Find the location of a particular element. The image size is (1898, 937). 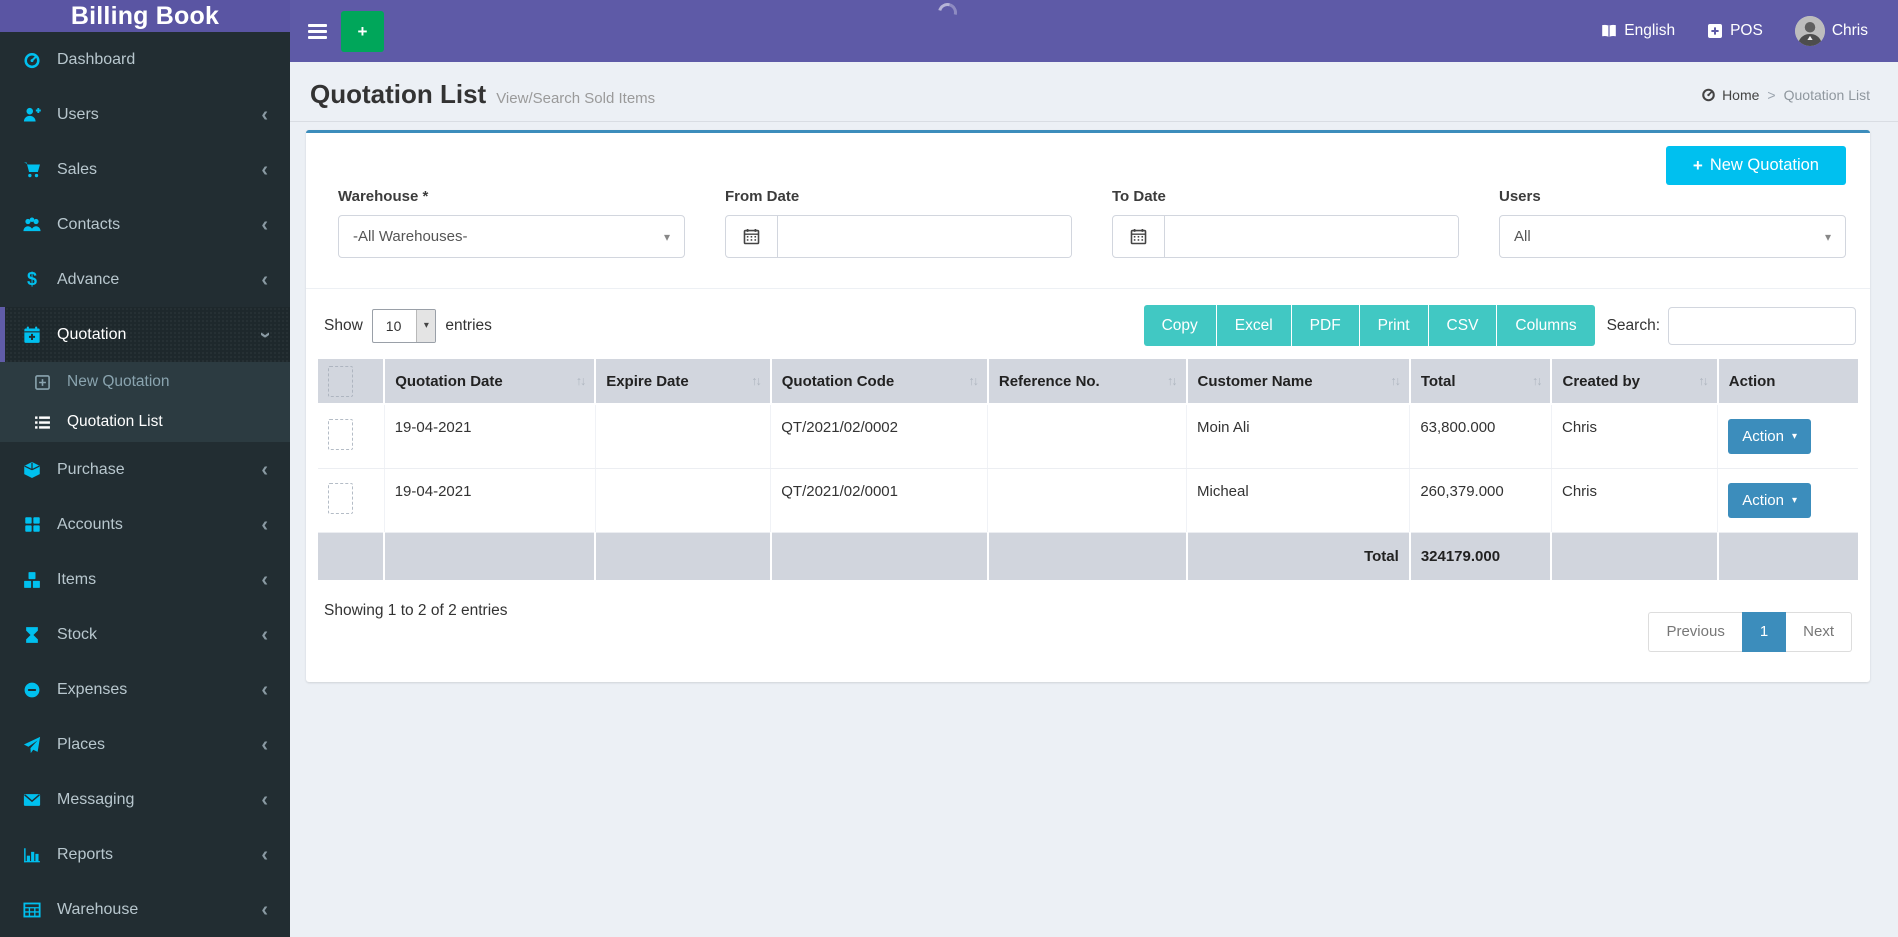

columns-button: Columns is located at coordinates (1546, 325).